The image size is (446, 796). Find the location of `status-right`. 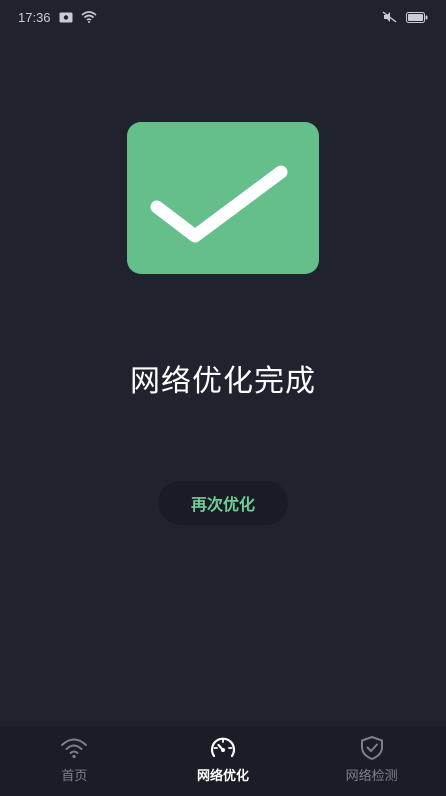

status-right is located at coordinates (405, 17).